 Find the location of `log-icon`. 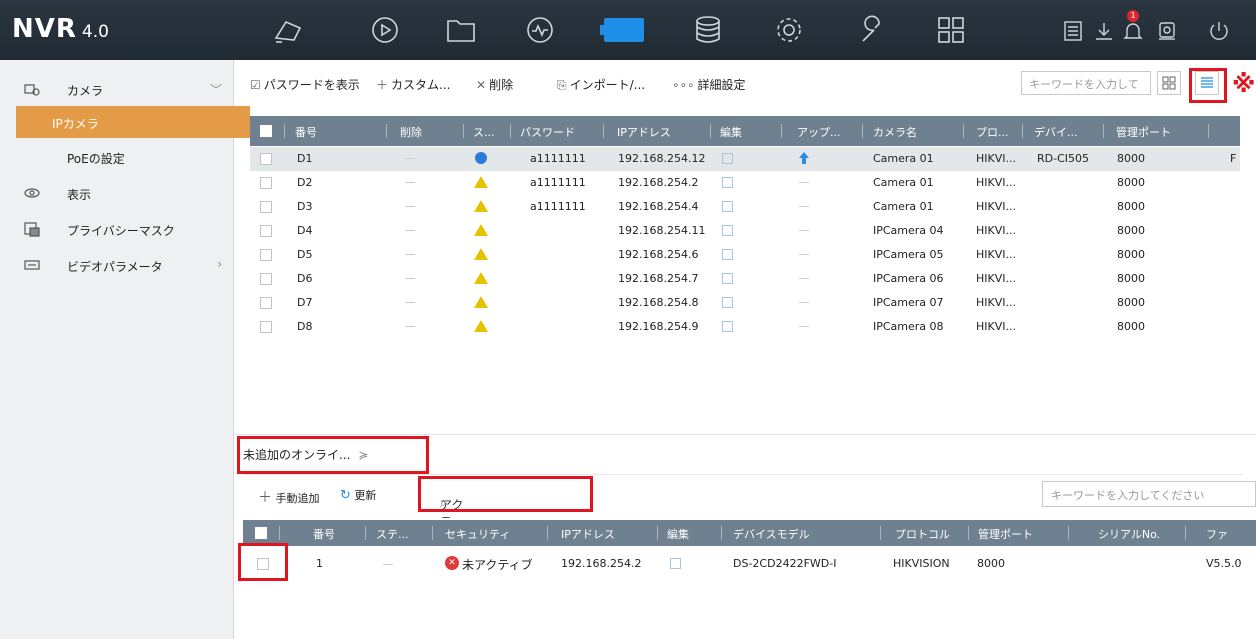

log-icon is located at coordinates (1073, 31).